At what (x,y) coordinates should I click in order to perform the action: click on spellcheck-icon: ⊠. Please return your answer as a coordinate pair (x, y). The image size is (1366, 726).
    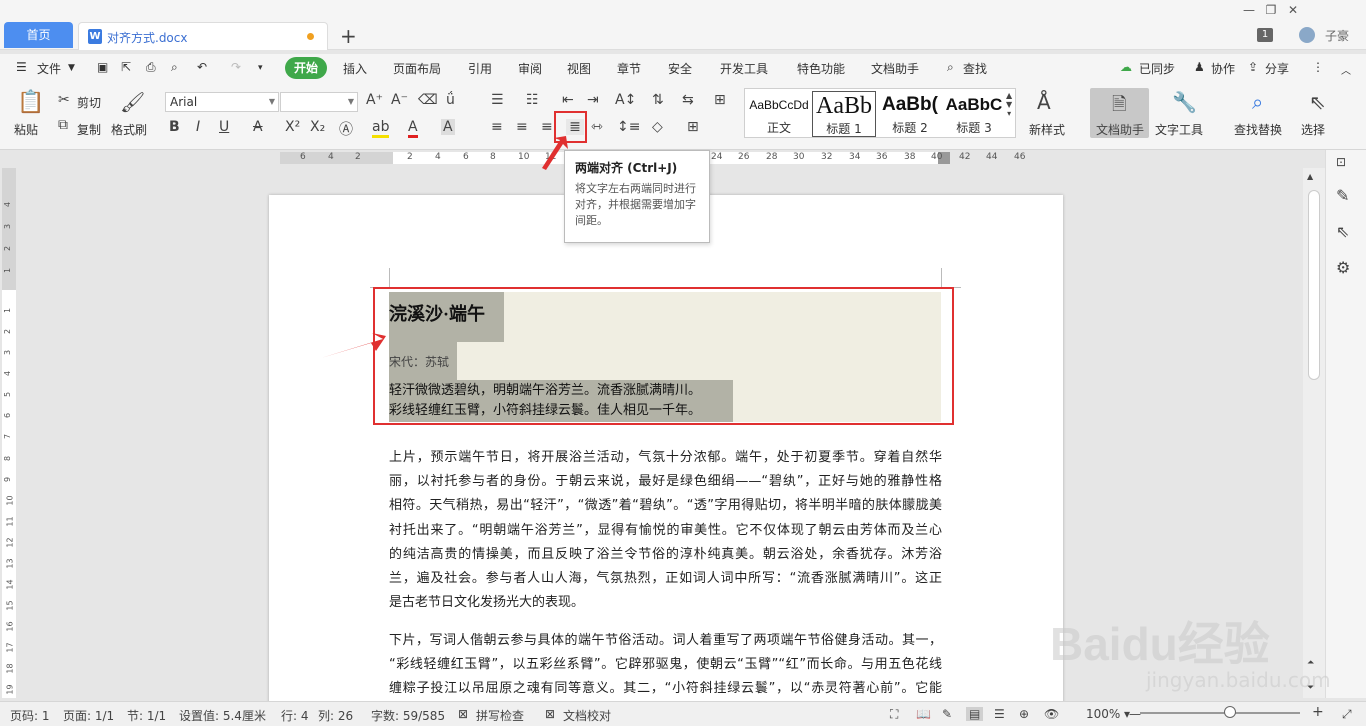
    Looking at the image, I should click on (463, 714).